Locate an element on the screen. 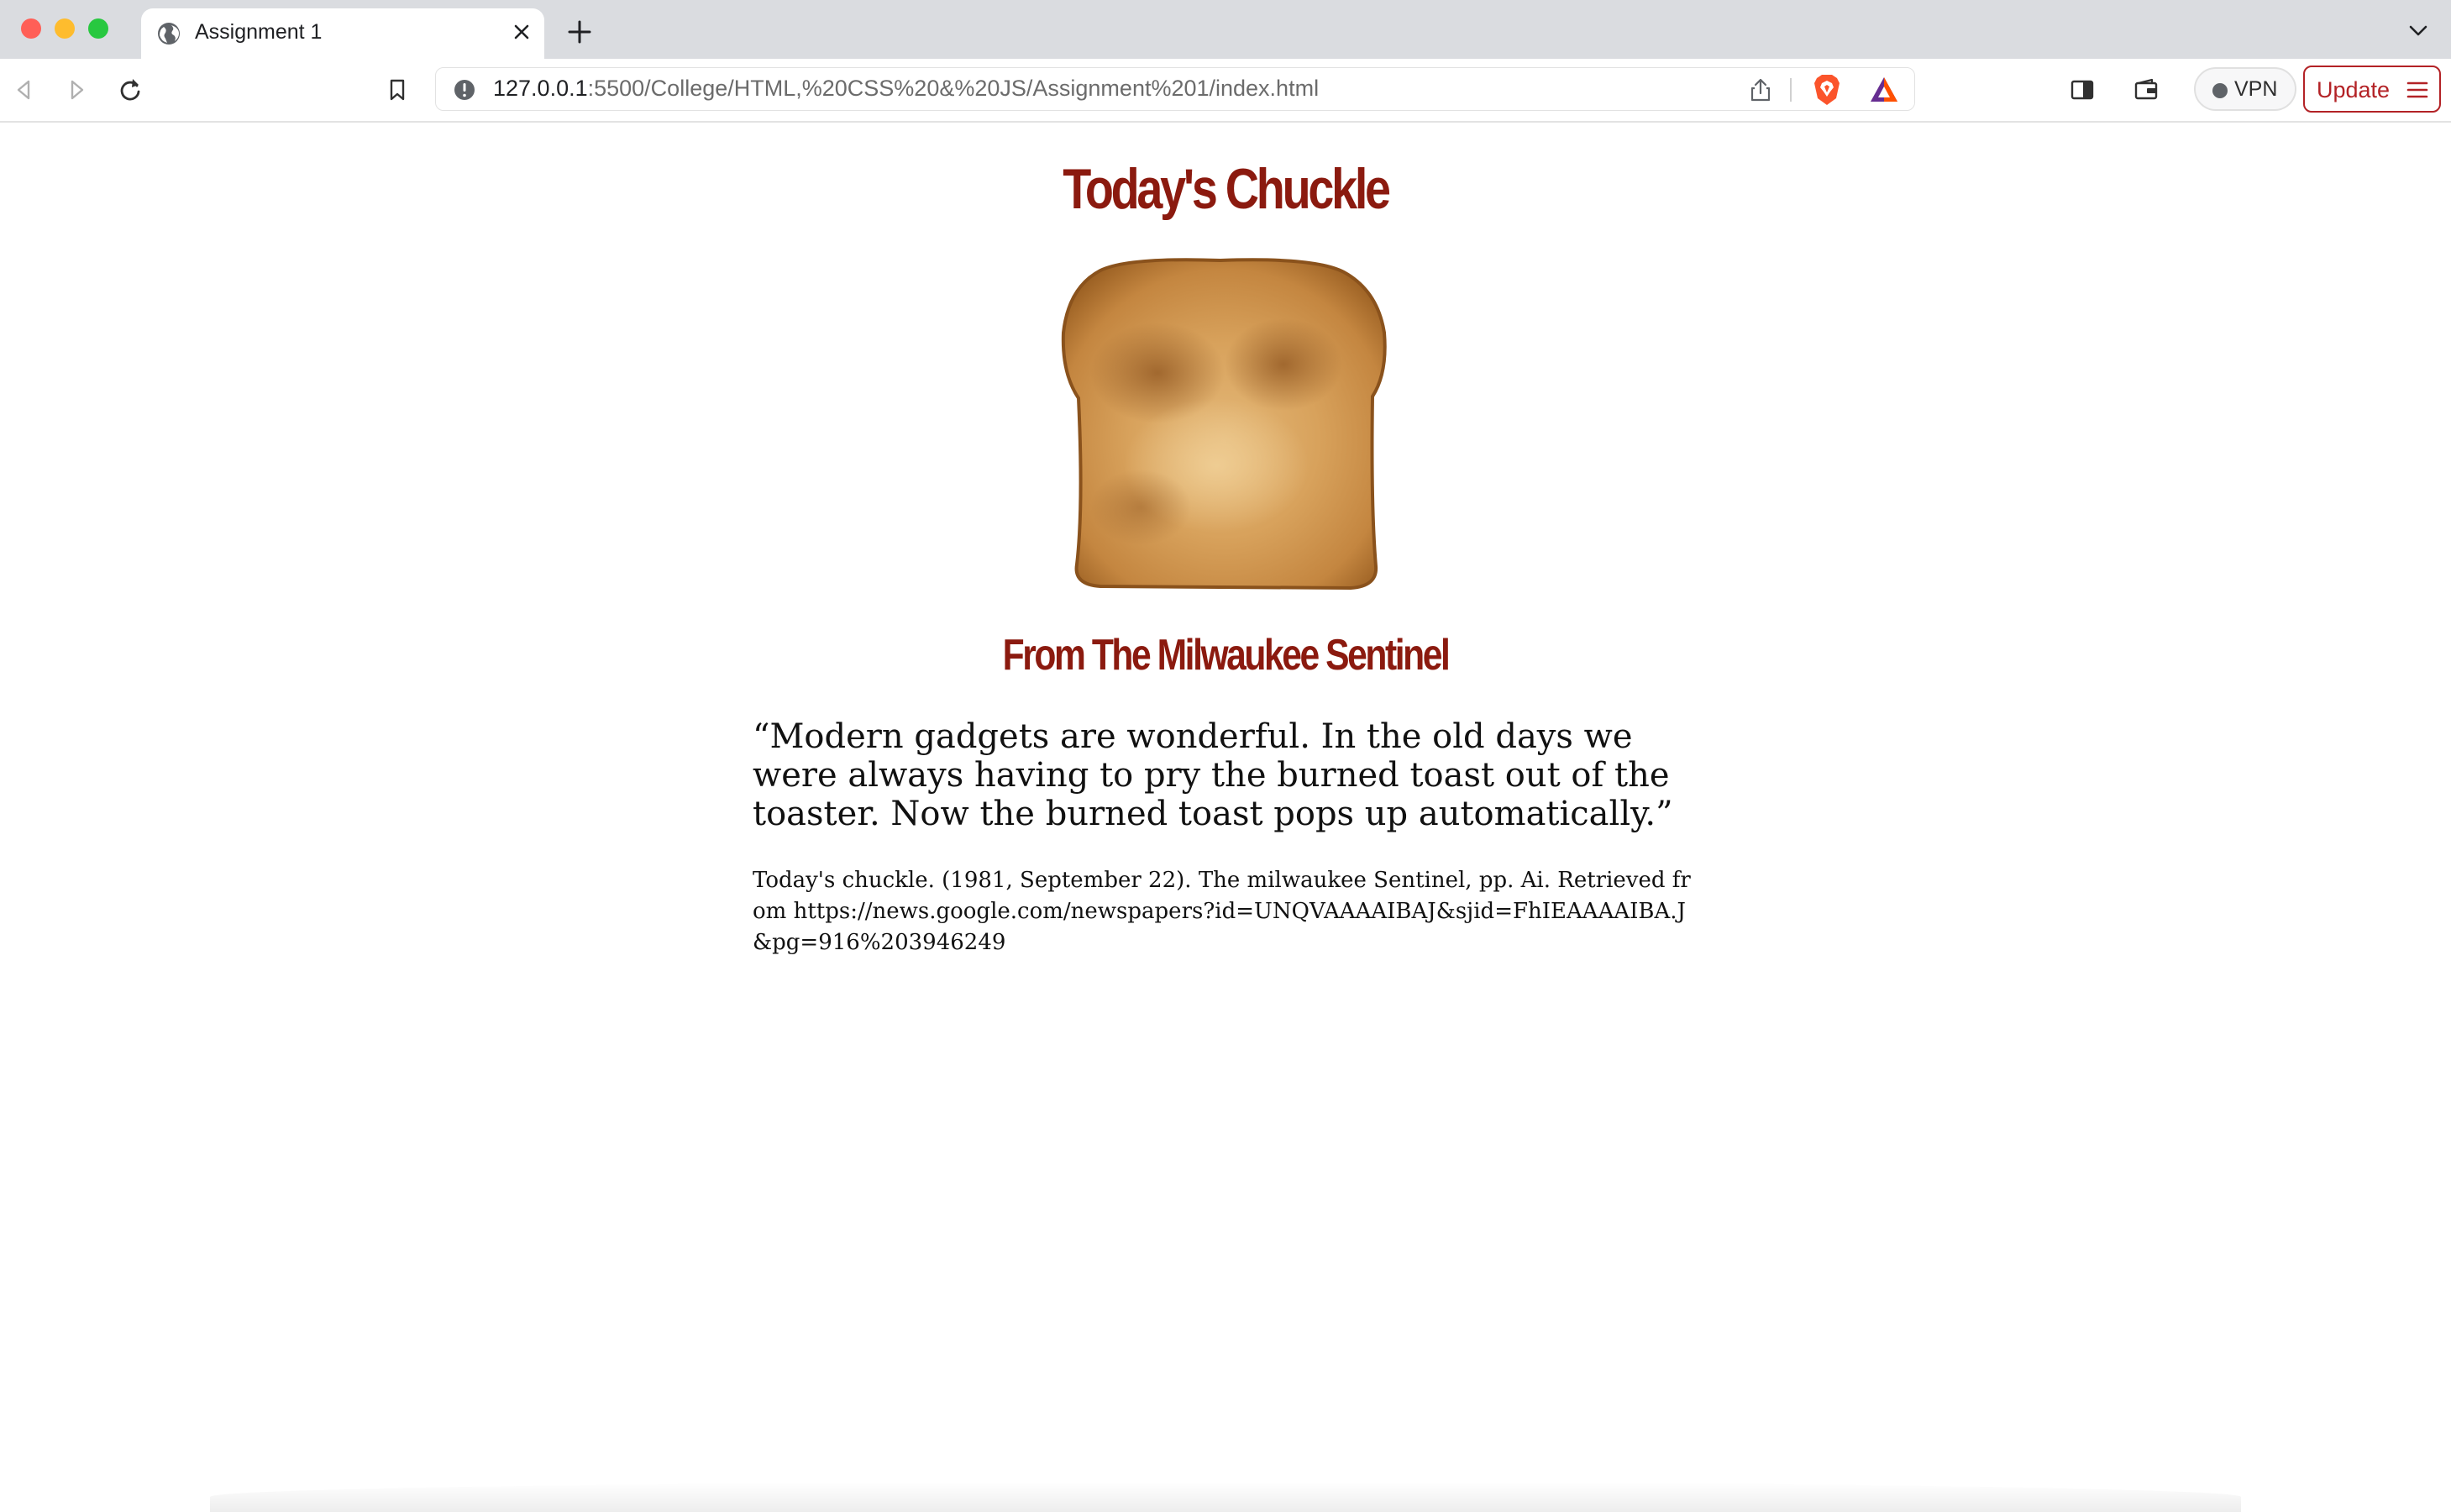  update-label: Update is located at coordinates (2354, 89).